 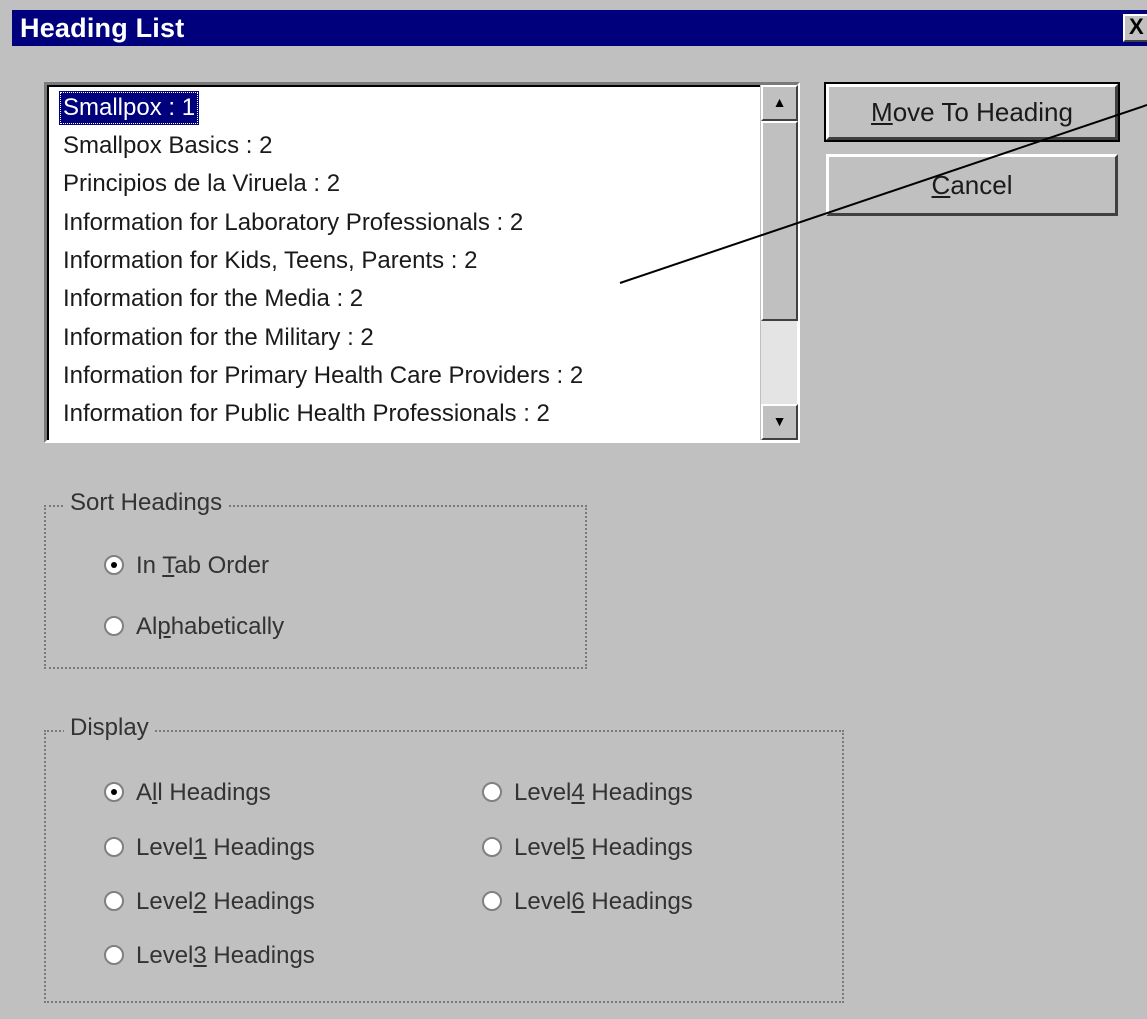 What do you see at coordinates (982, 112) in the screenshot?
I see `move-to-heading-post: ove To Heading` at bounding box center [982, 112].